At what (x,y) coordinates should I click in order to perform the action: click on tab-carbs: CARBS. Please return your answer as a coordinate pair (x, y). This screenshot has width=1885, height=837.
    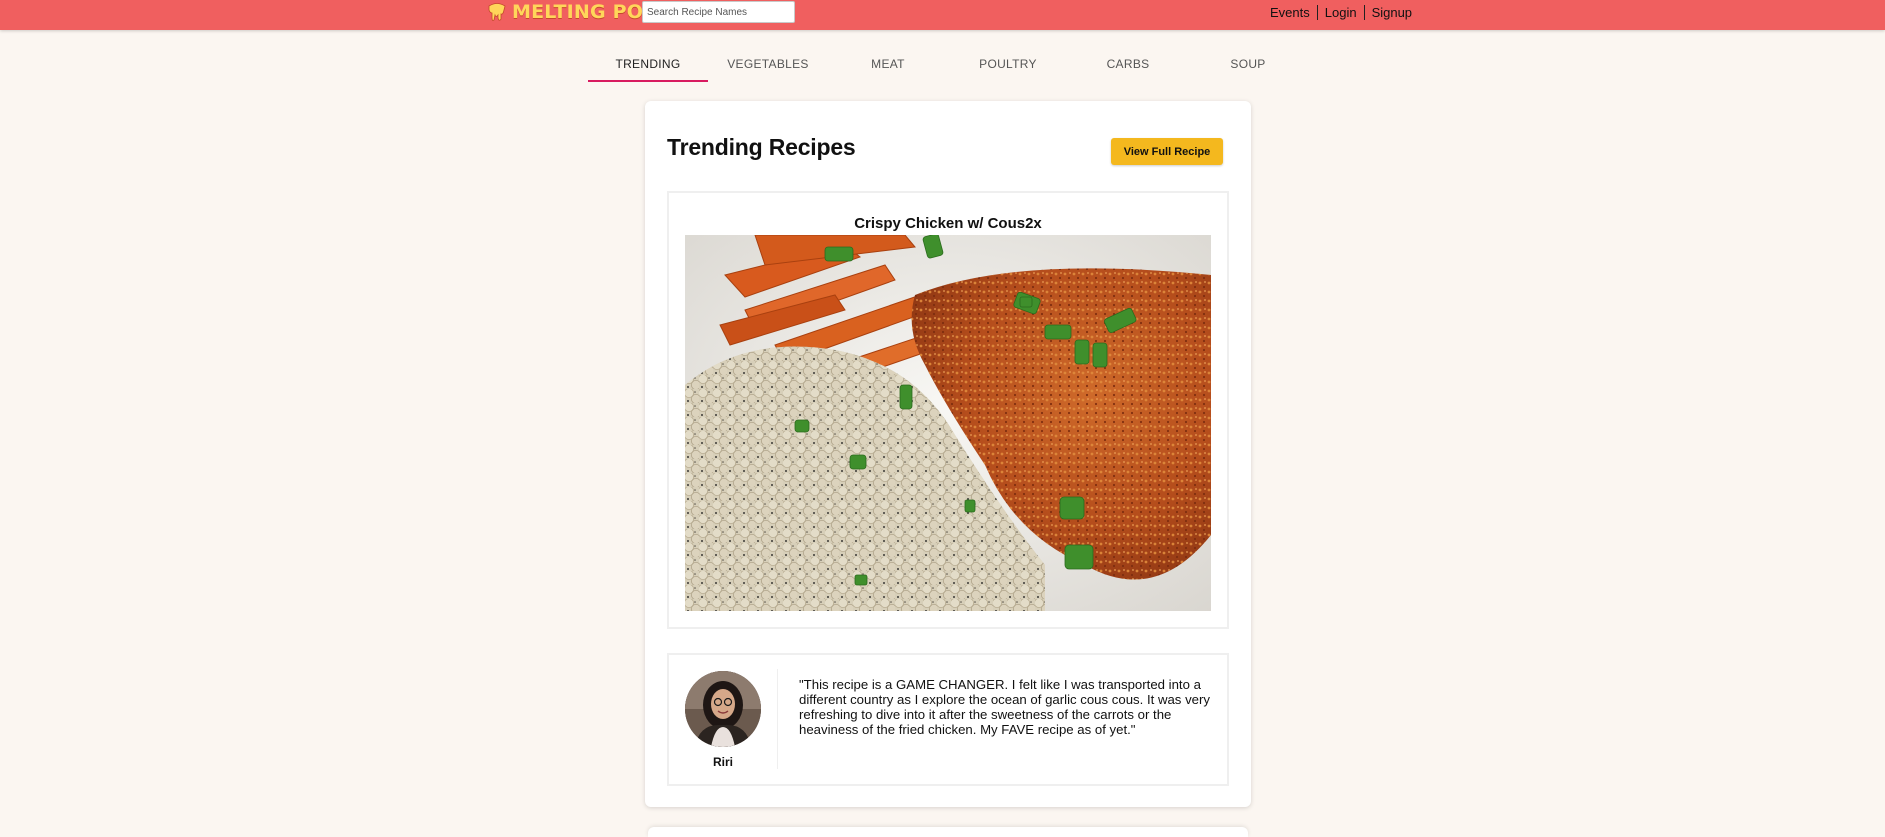
    Looking at the image, I should click on (1128, 64).